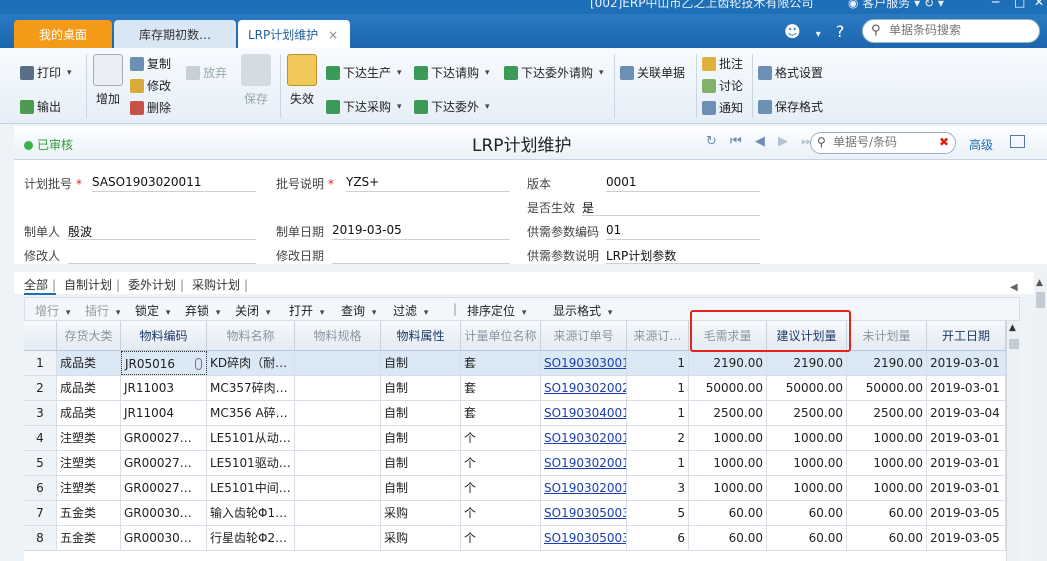 Image resolution: width=1047 pixels, height=561 pixels. Describe the element at coordinates (92, 284) in the screenshot. I see `tab-self-made-plan: 自制计划 |` at that location.